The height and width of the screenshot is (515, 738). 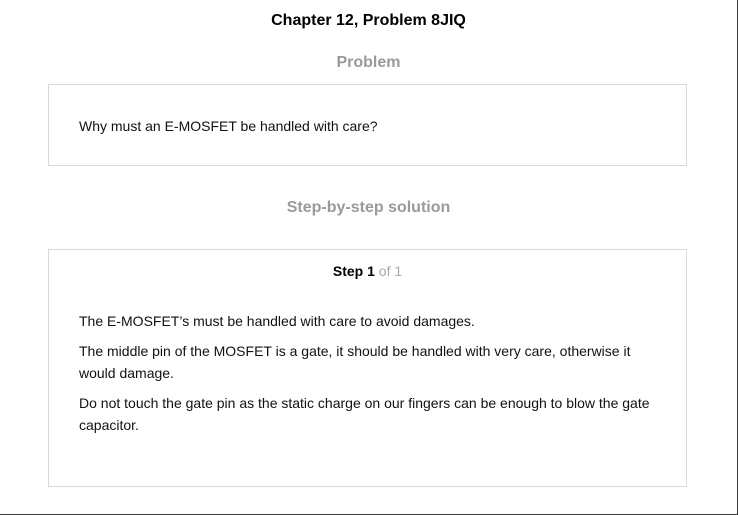 I want to click on step-word: Step, so click(x=348, y=271).